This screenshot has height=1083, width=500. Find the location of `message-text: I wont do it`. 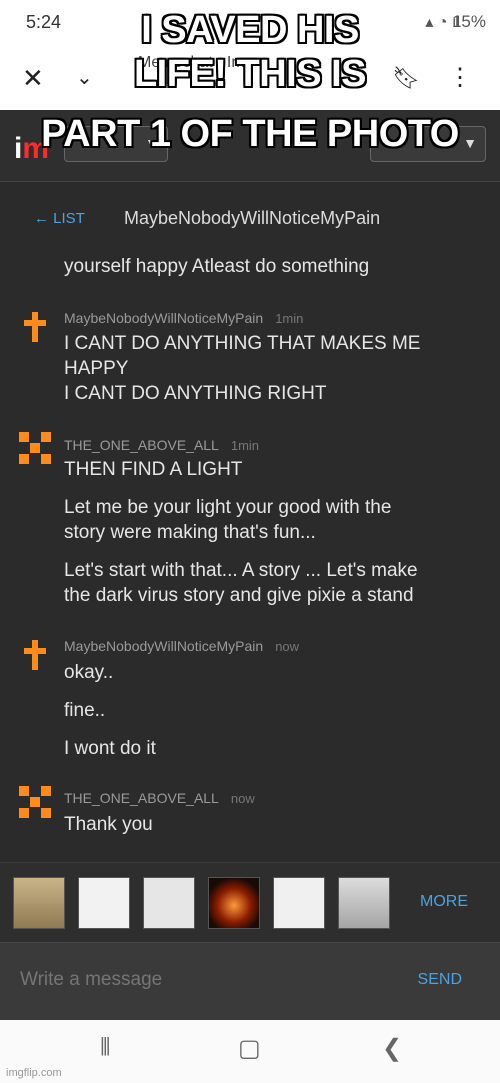

message-text: I wont do it is located at coordinates (110, 748).